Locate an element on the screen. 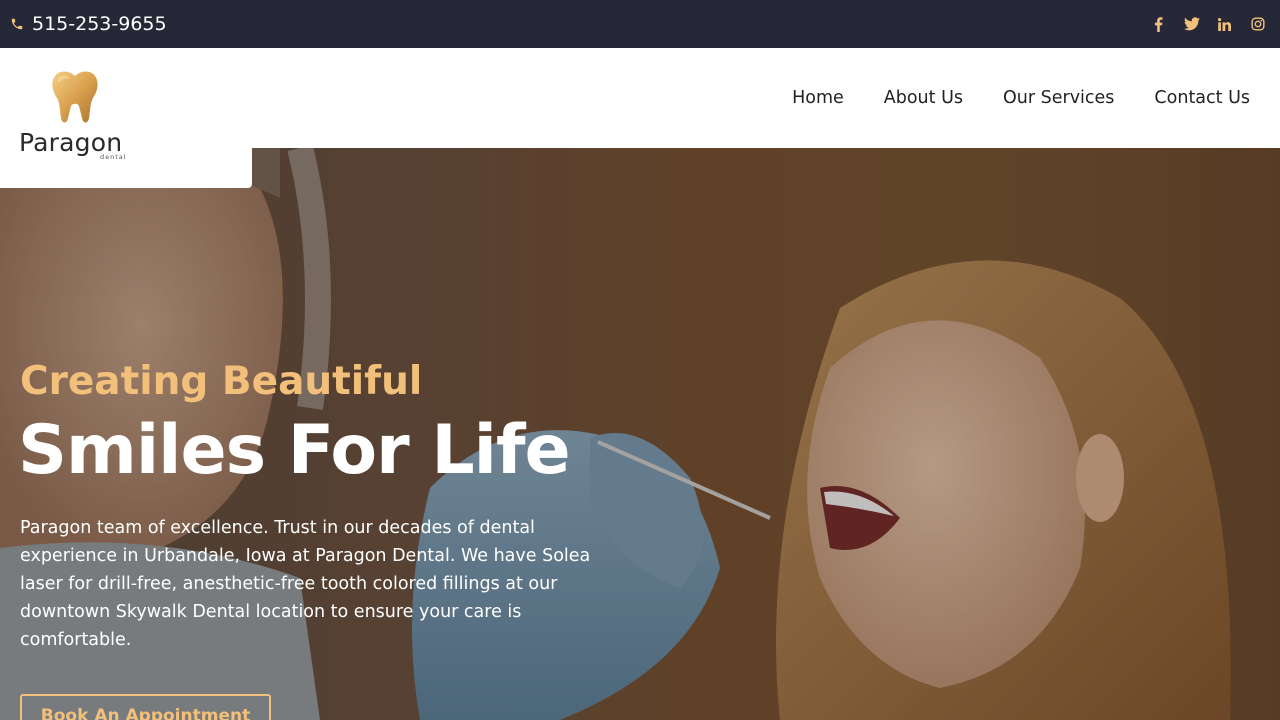 This screenshot has height=720, width=1280. tooth-logo-icon is located at coordinates (75, 97).